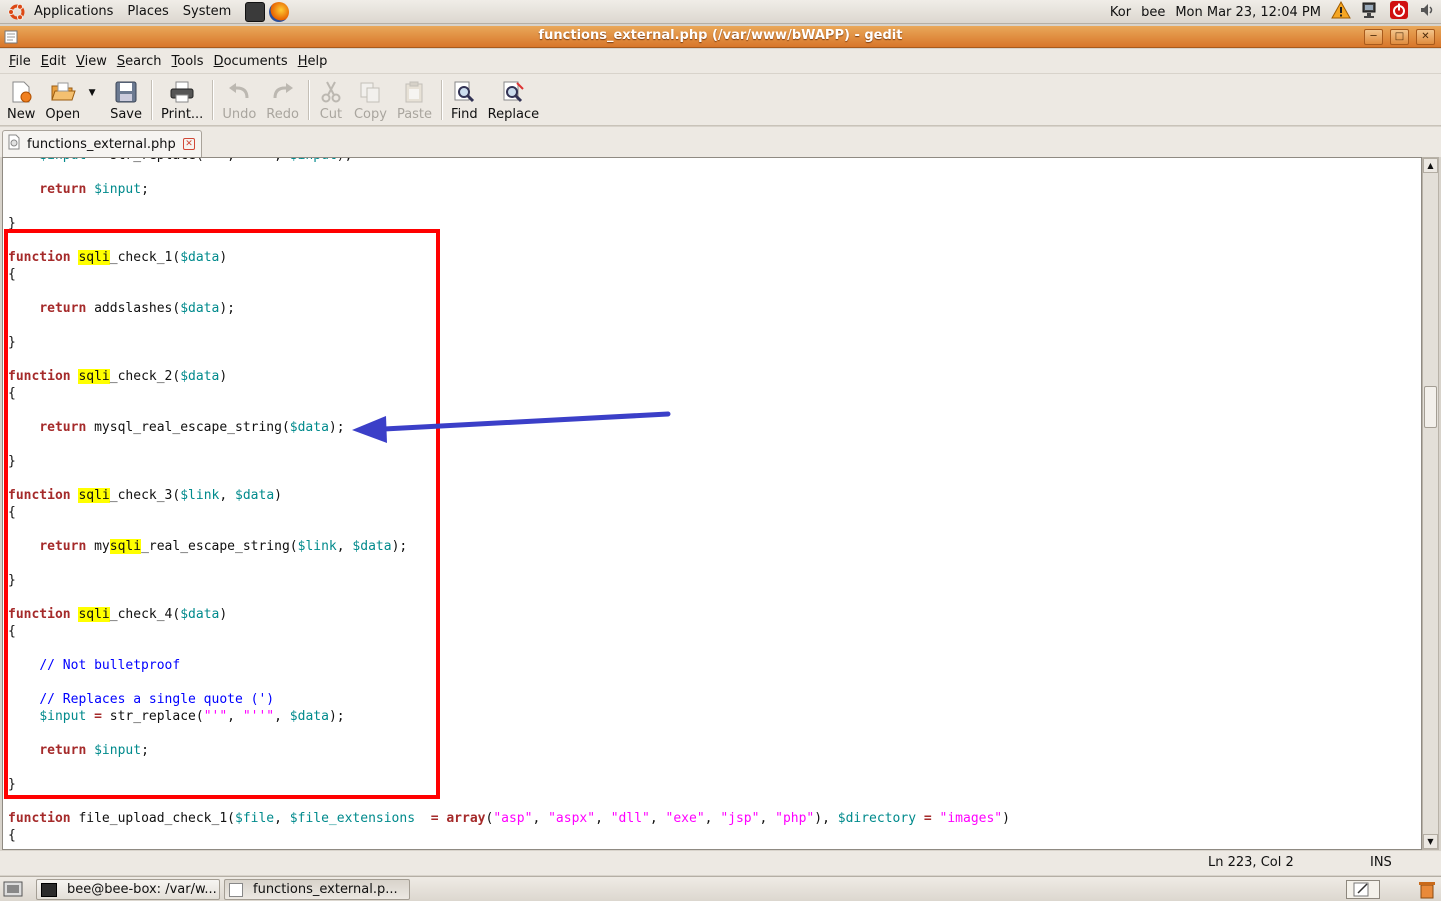 The height and width of the screenshot is (901, 1441). Describe the element at coordinates (509, 580) in the screenshot. I see `code-line: }` at that location.